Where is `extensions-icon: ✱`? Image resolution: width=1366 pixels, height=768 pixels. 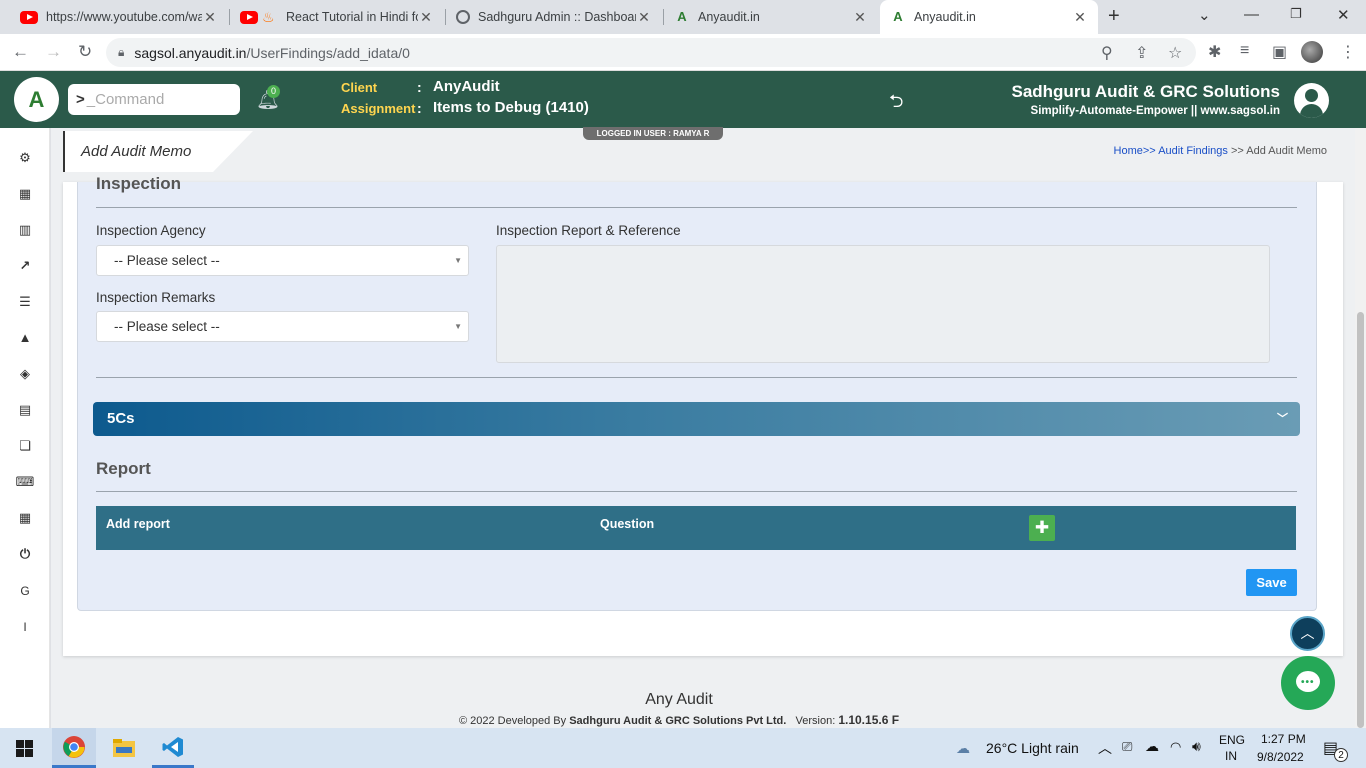 extensions-icon: ✱ is located at coordinates (1214, 52).